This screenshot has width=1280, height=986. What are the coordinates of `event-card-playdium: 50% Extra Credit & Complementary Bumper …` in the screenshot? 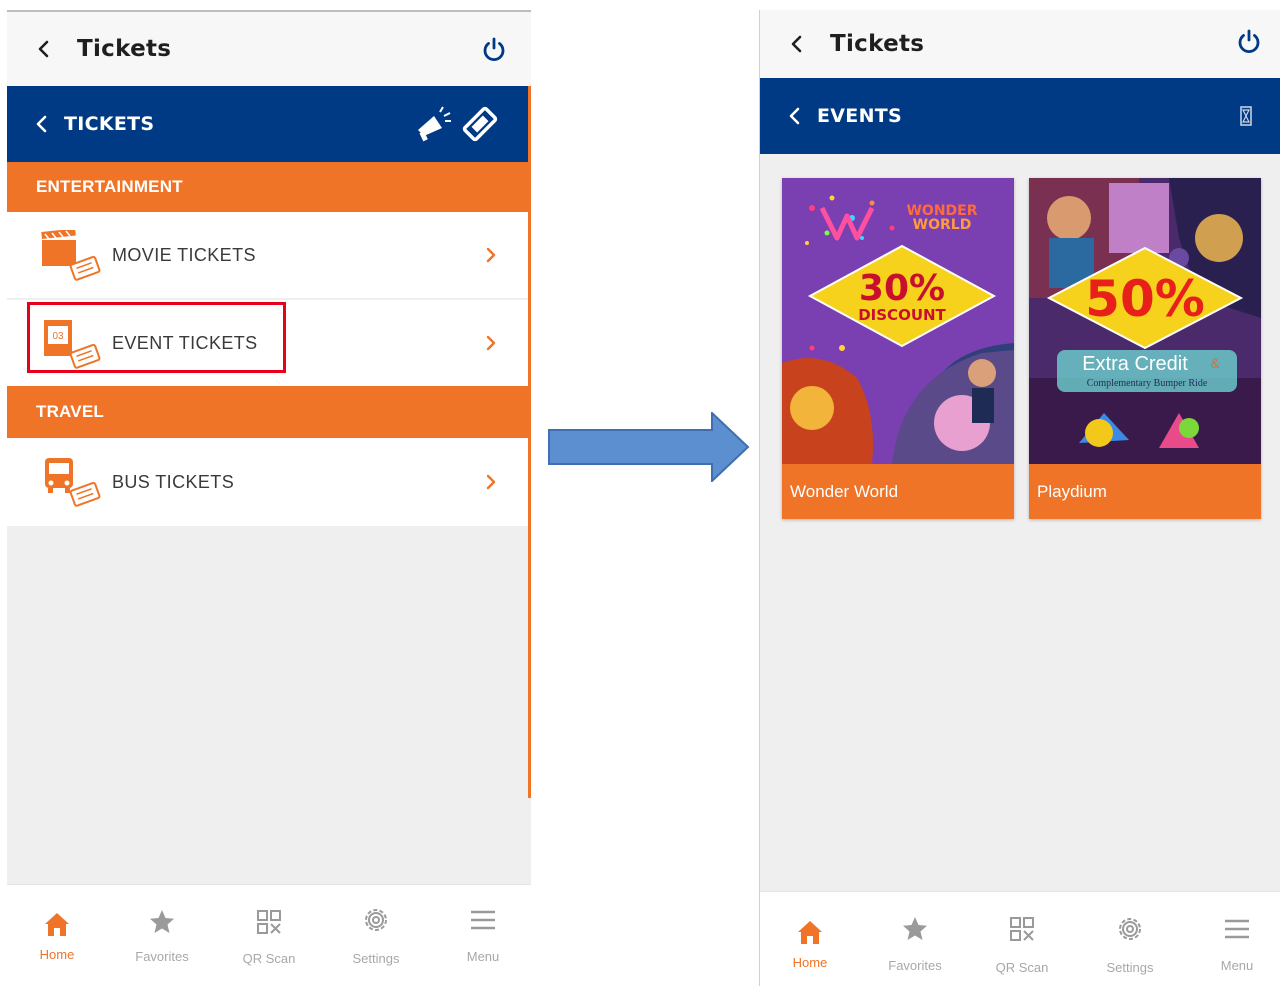 It's located at (1145, 348).